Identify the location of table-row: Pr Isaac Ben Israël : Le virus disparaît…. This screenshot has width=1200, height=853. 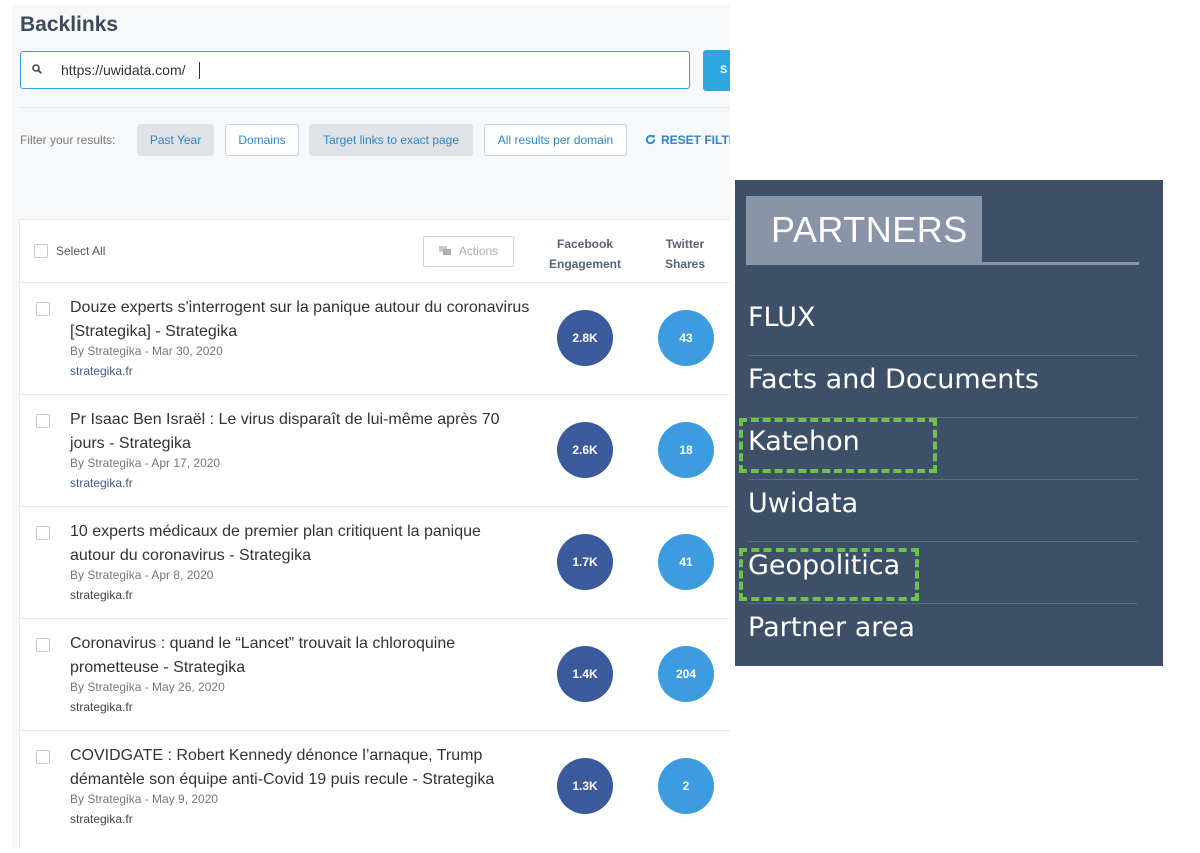
(375, 451).